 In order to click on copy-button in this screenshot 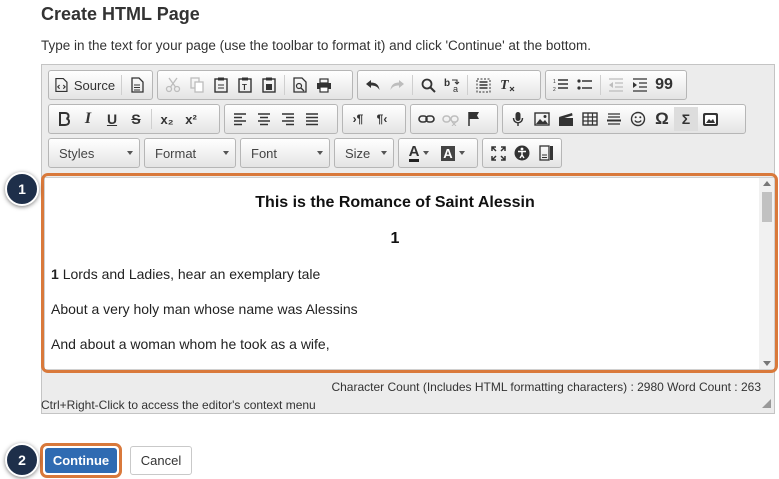, I will do `click(197, 85)`.